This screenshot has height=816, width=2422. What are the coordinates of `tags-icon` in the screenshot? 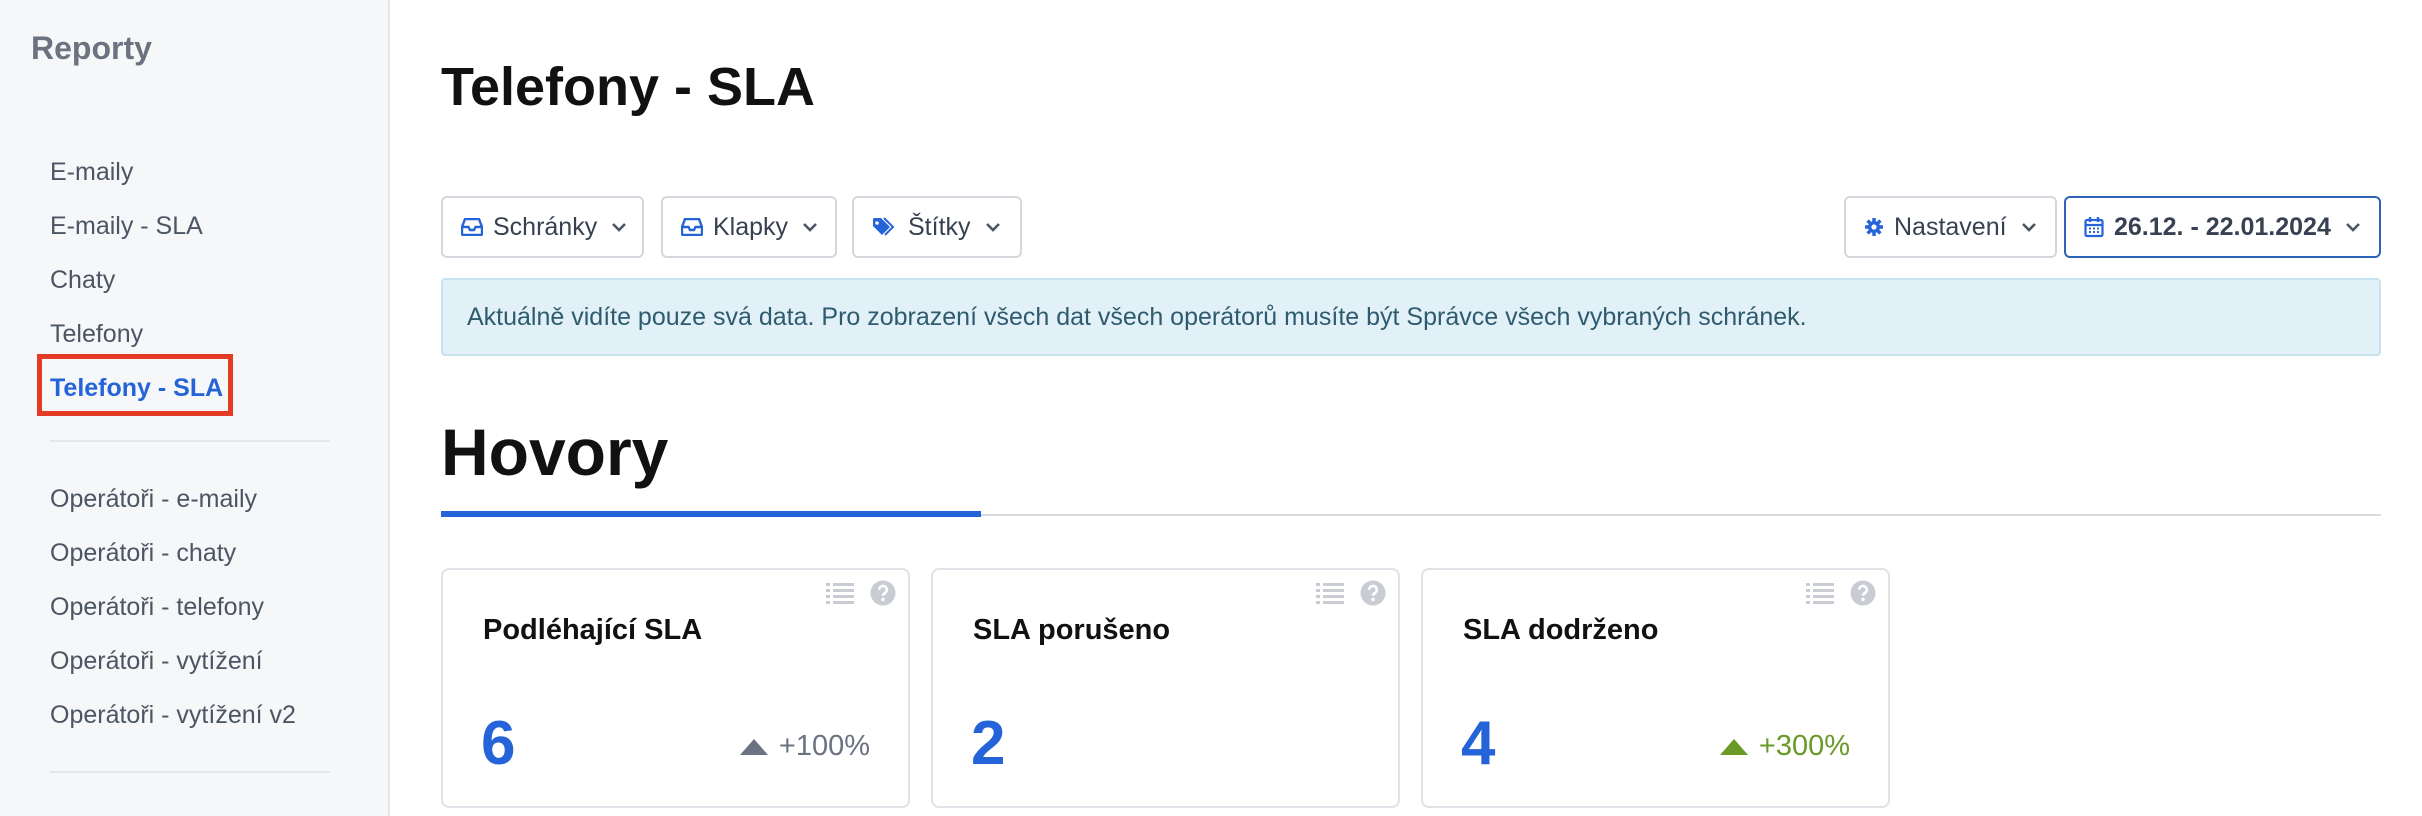 It's located at (884, 226).